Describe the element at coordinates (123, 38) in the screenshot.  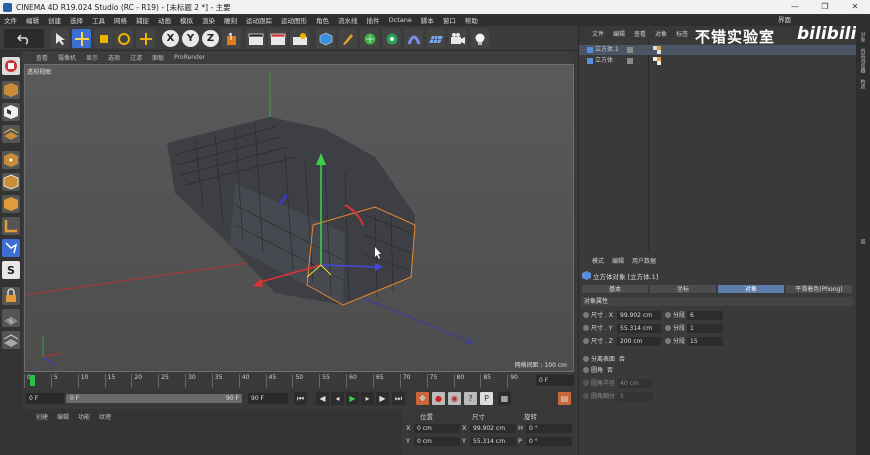
I see `rotate-tool-button` at that location.